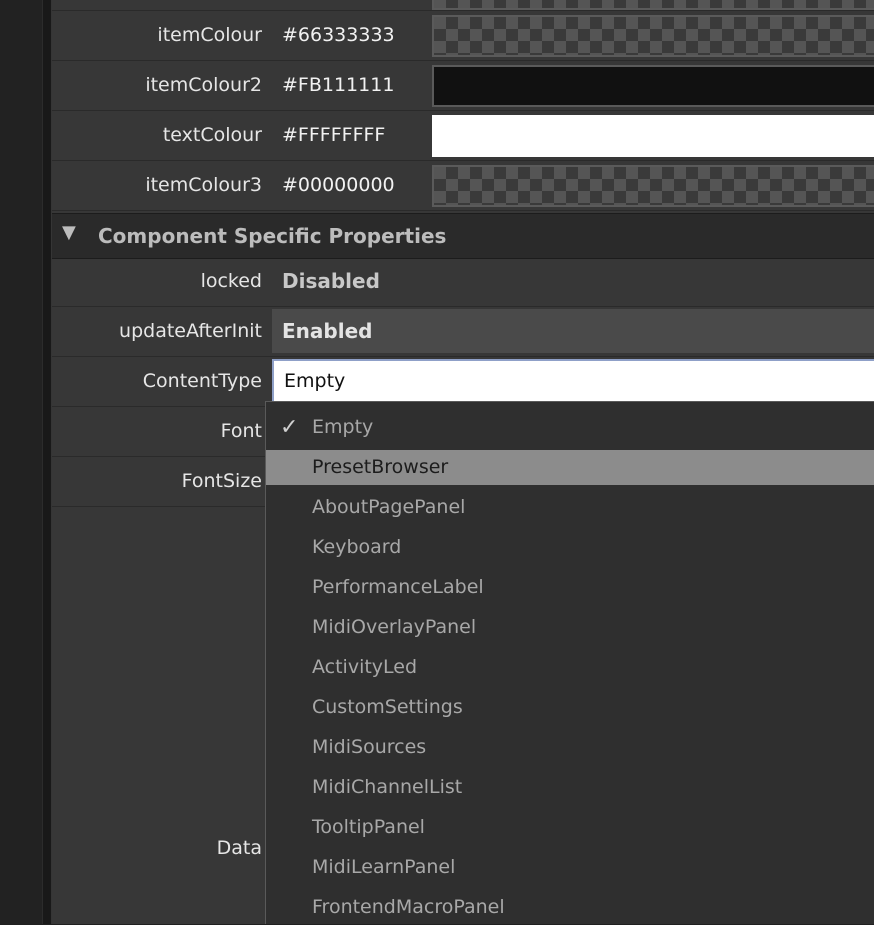  What do you see at coordinates (573, 281) in the screenshot?
I see `locked-toggle: Disabled` at bounding box center [573, 281].